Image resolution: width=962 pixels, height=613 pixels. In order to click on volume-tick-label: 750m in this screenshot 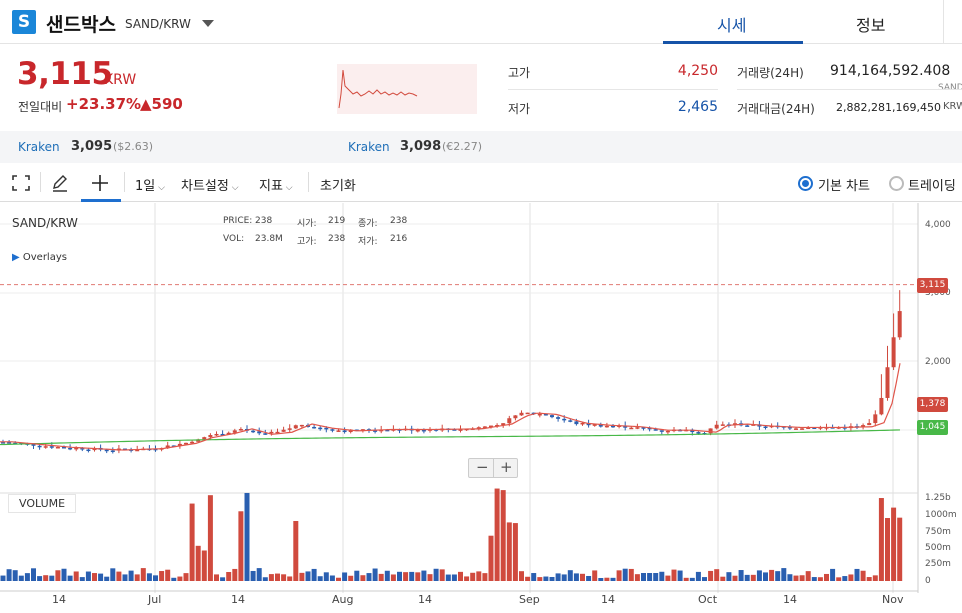, I will do `click(938, 532)`.